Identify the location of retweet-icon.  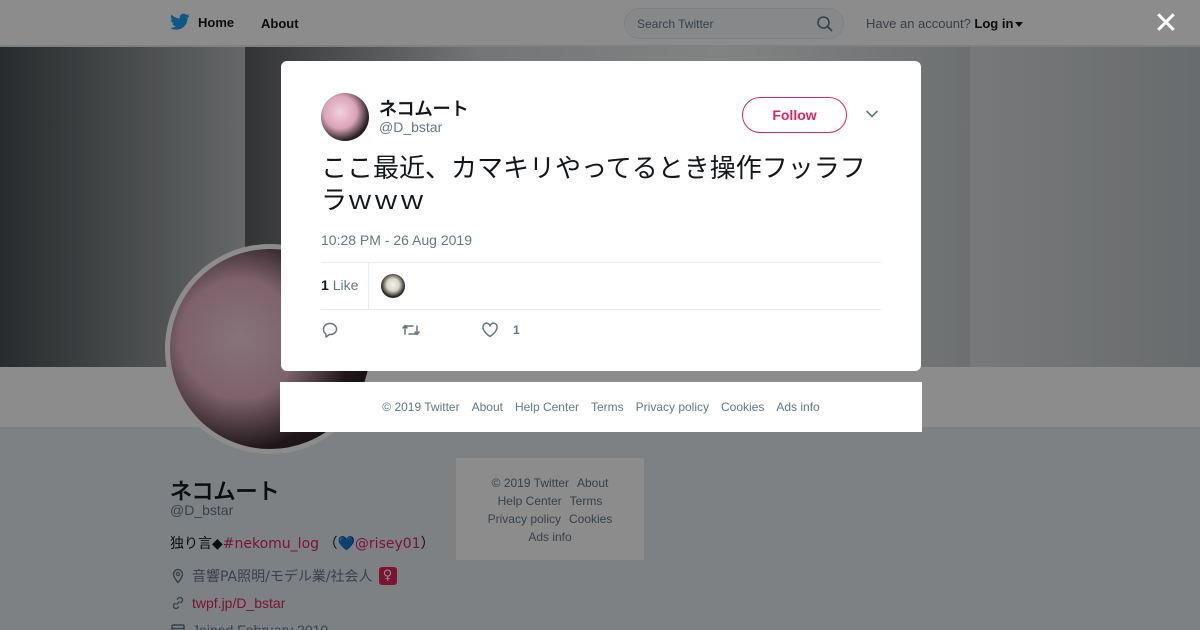
(411, 330).